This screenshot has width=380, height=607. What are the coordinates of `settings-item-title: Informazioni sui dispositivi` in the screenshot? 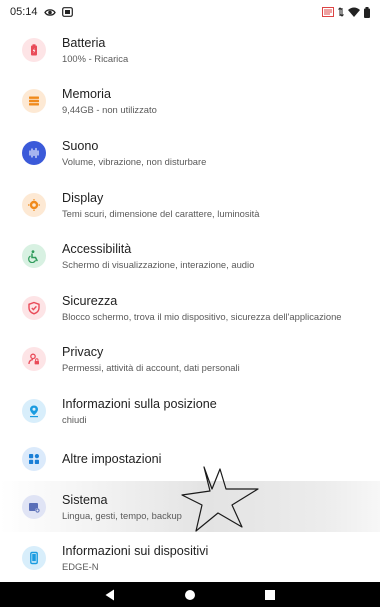 It's located at (135, 551).